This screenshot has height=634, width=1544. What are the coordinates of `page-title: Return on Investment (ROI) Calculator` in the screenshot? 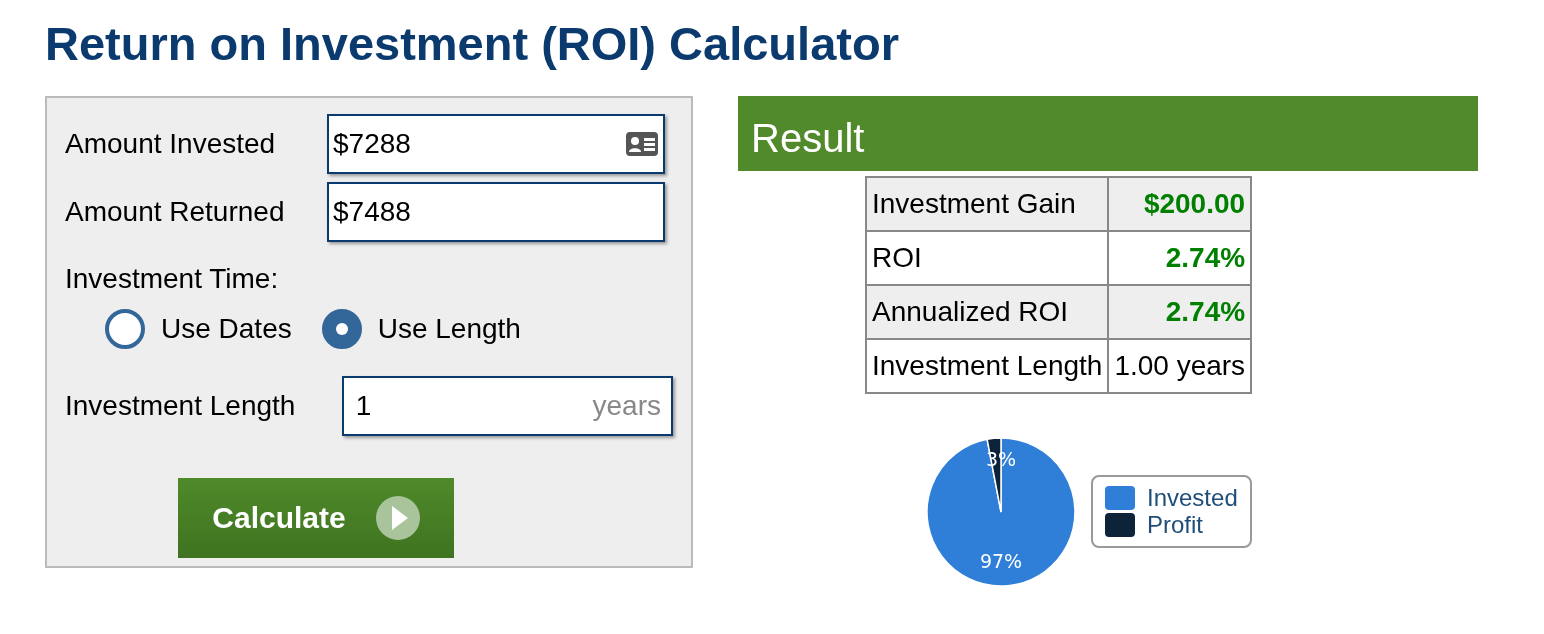 It's located at (472, 44).